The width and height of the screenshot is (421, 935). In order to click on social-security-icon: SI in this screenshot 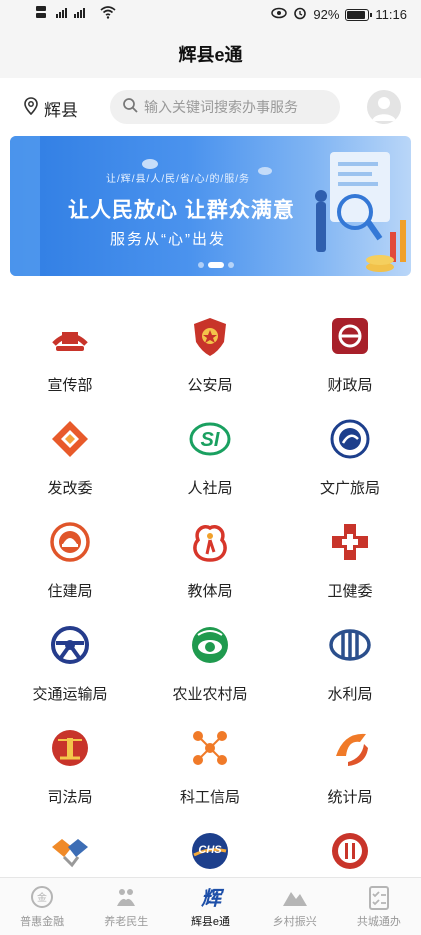, I will do `click(210, 439)`.